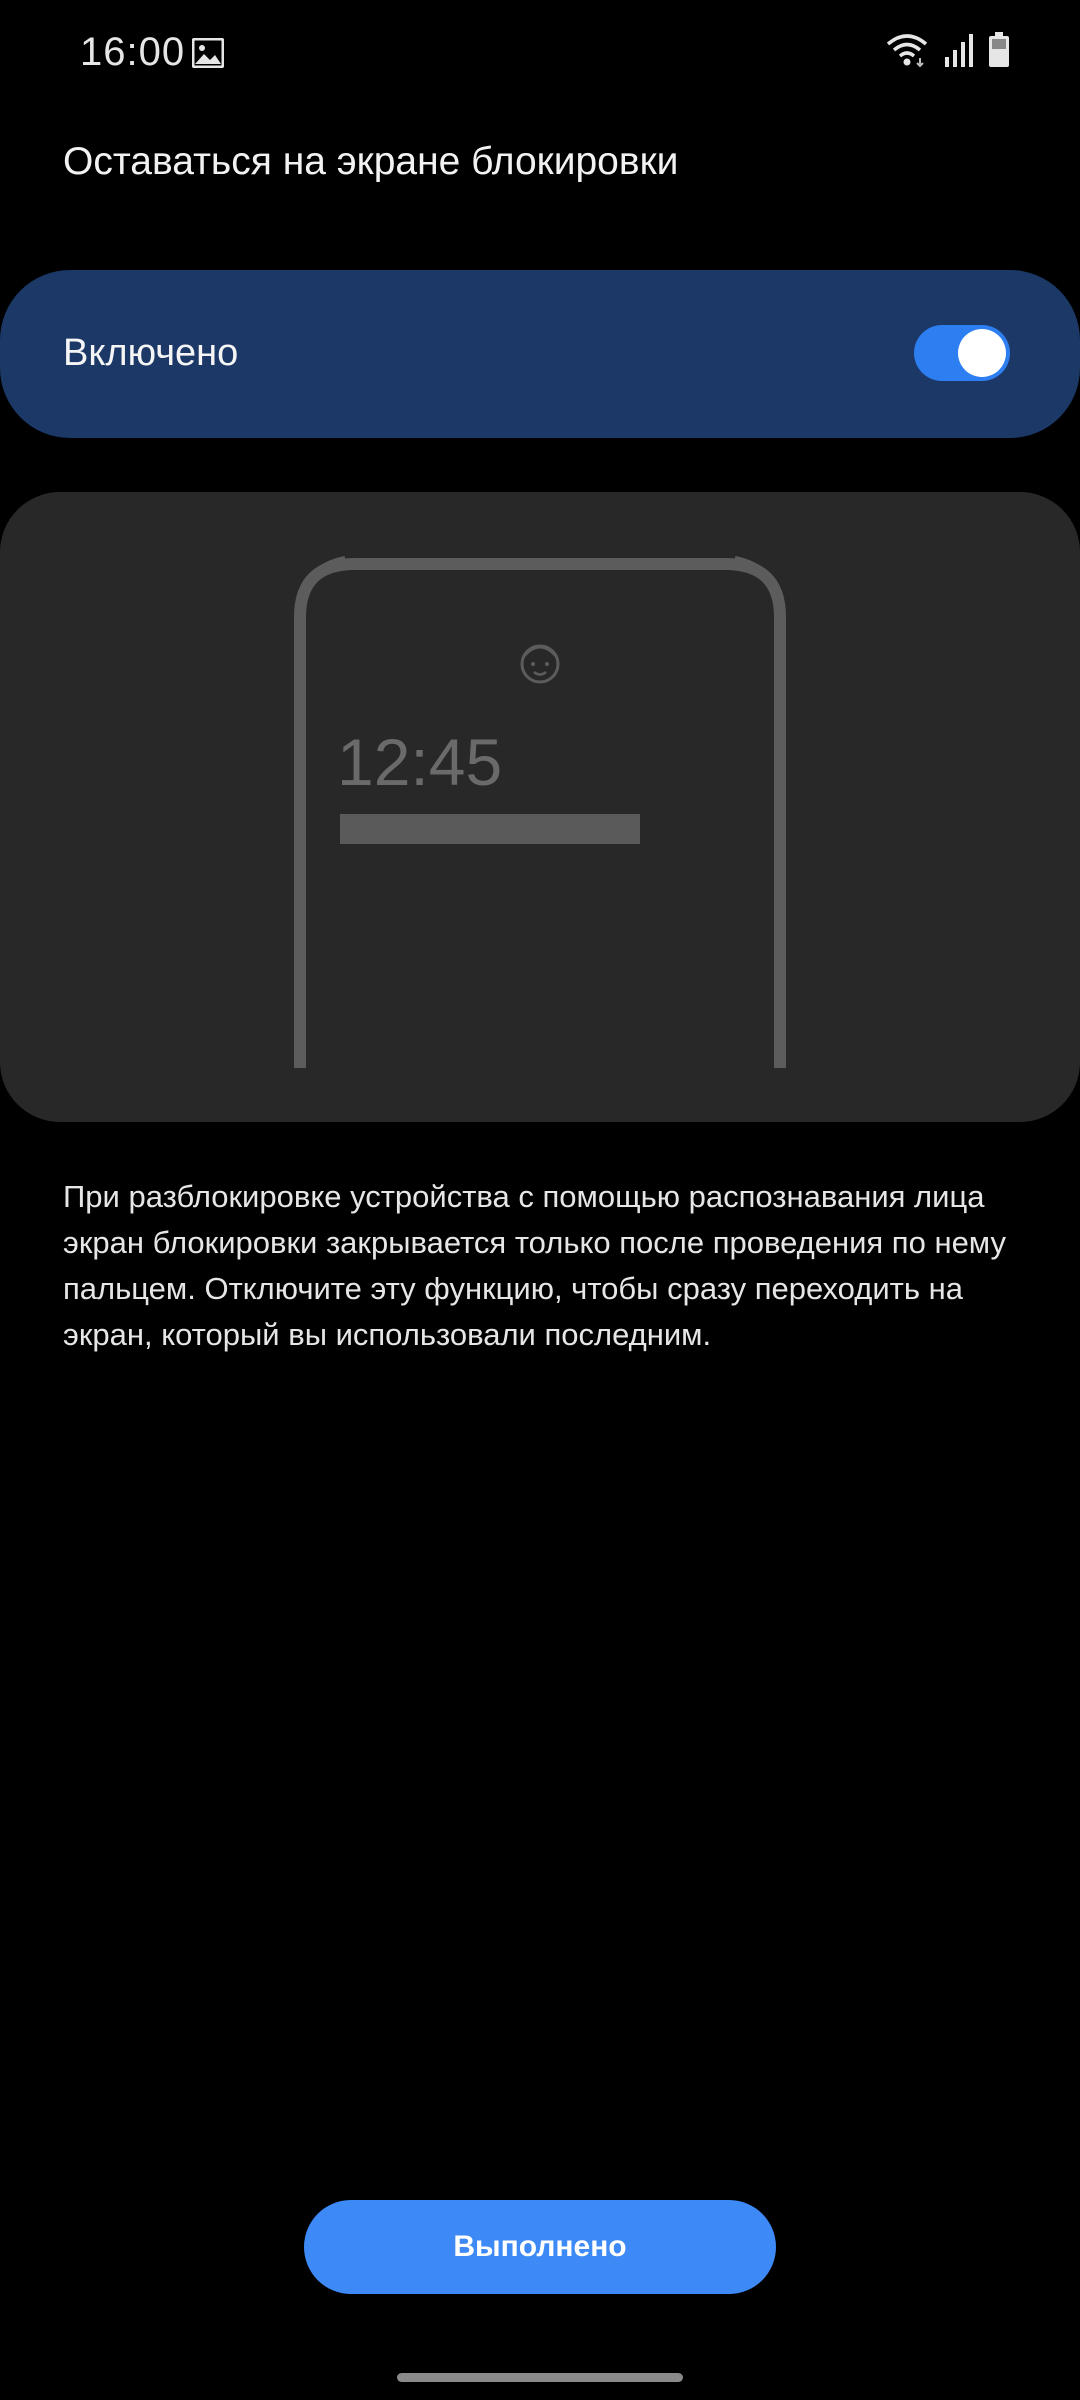  Describe the element at coordinates (982, 353) in the screenshot. I see `switch-knob` at that location.